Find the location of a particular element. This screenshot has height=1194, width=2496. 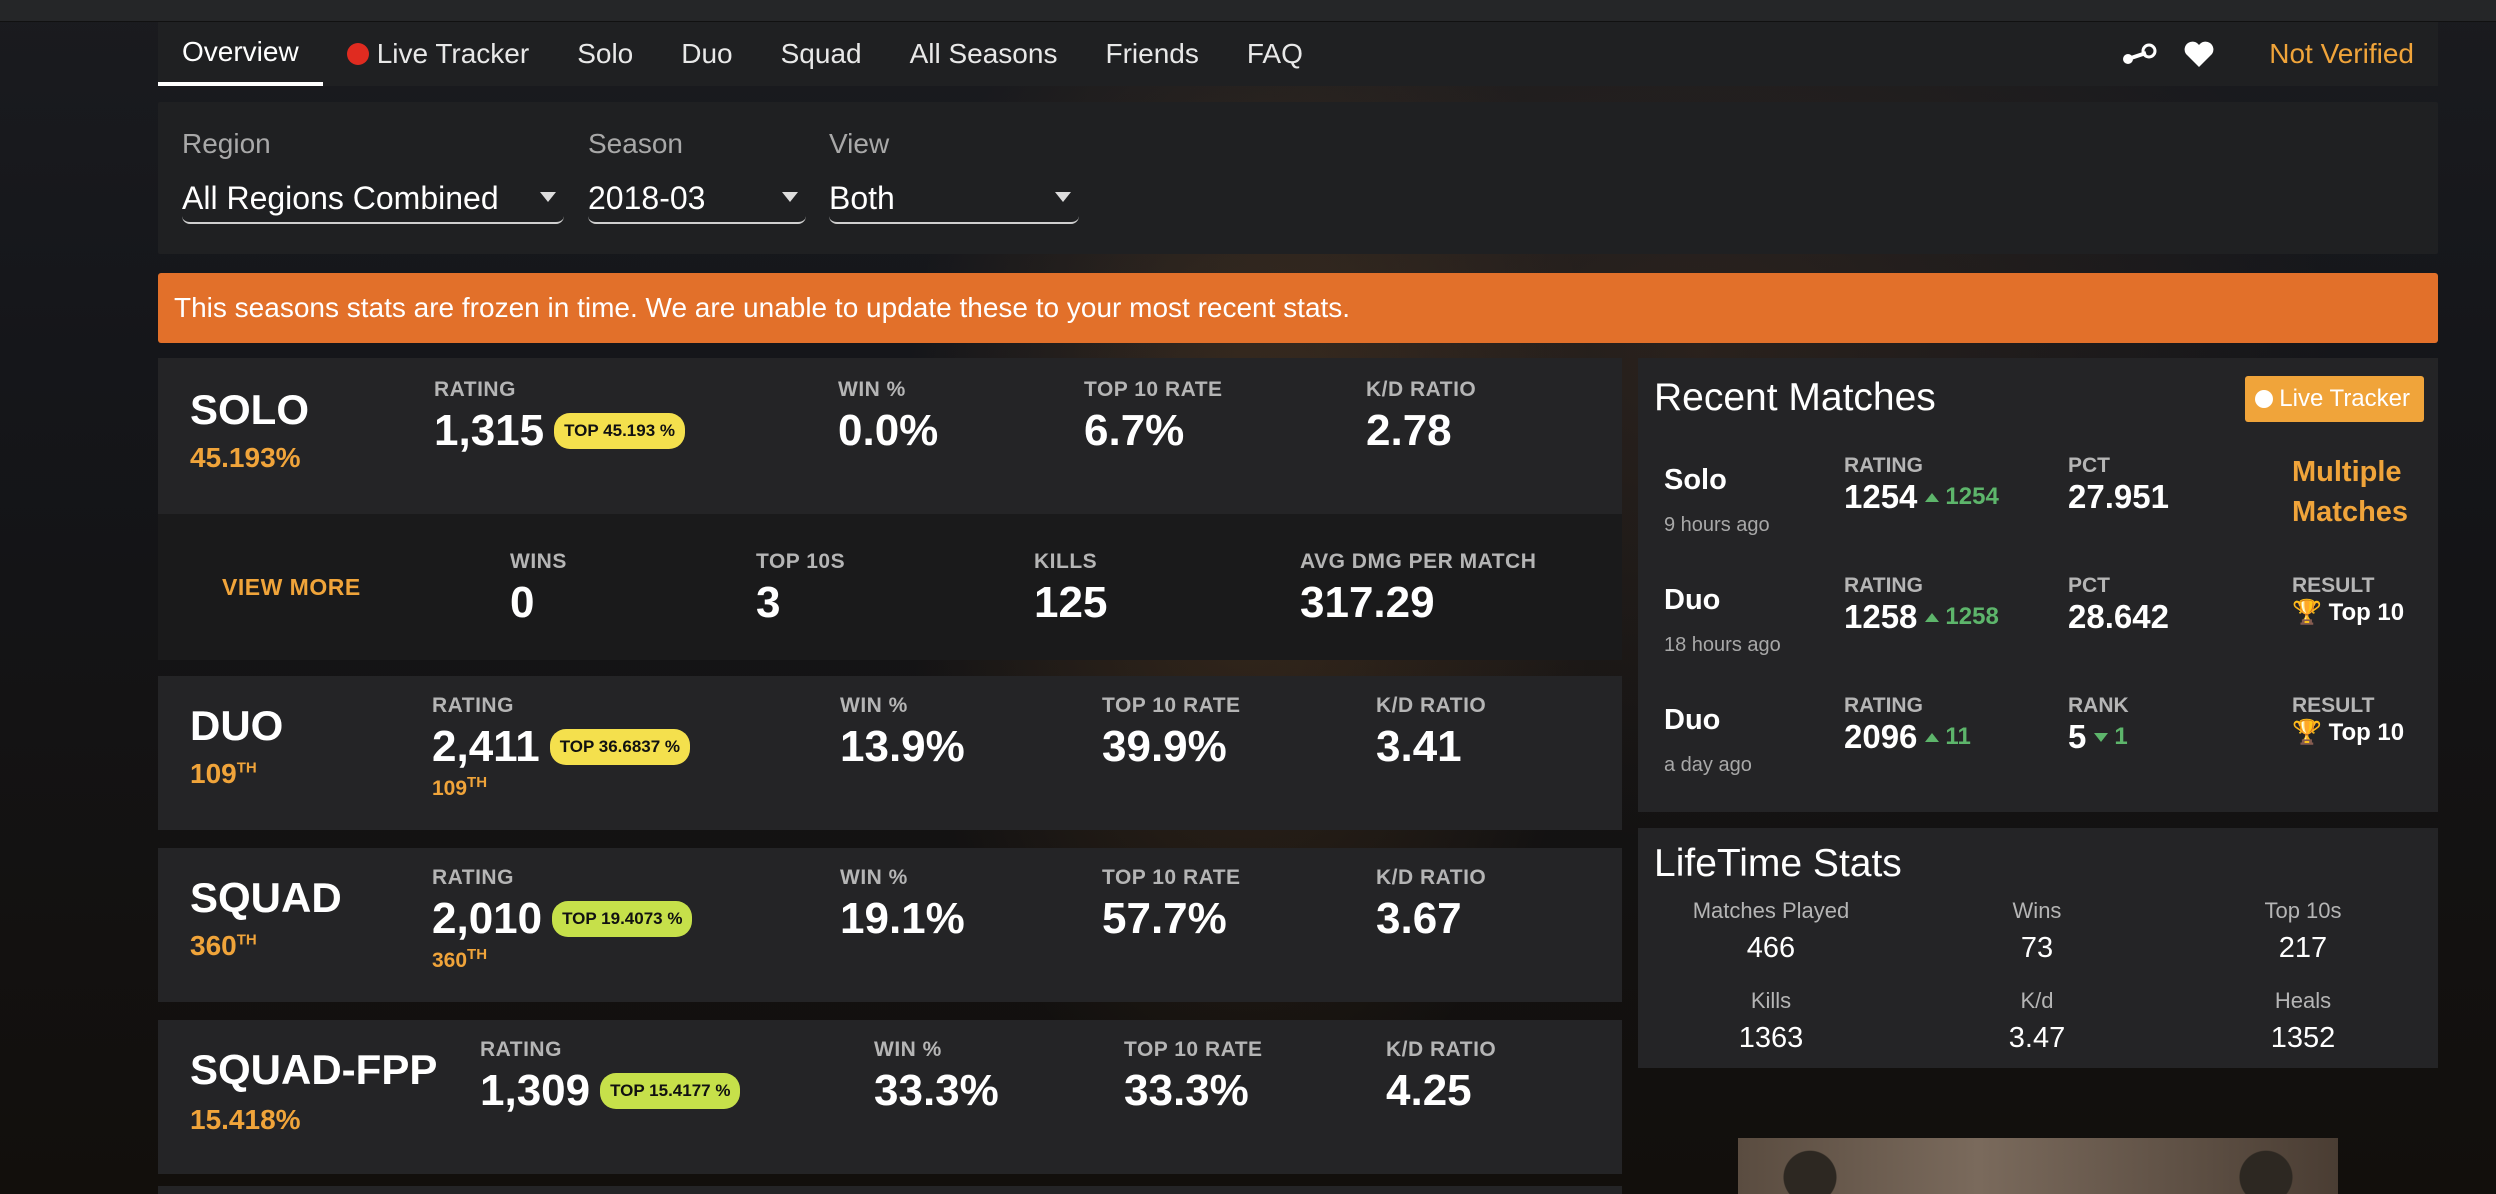

mode-name: SQUAD is located at coordinates (266, 897).